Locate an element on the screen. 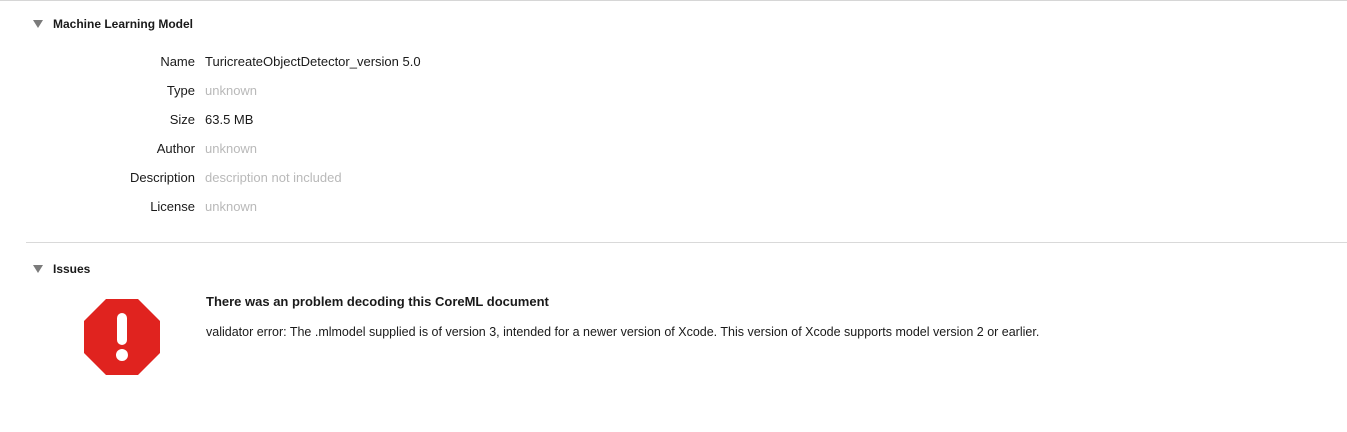 The height and width of the screenshot is (432, 1347). property-row-license: License unknown is located at coordinates (350, 207).